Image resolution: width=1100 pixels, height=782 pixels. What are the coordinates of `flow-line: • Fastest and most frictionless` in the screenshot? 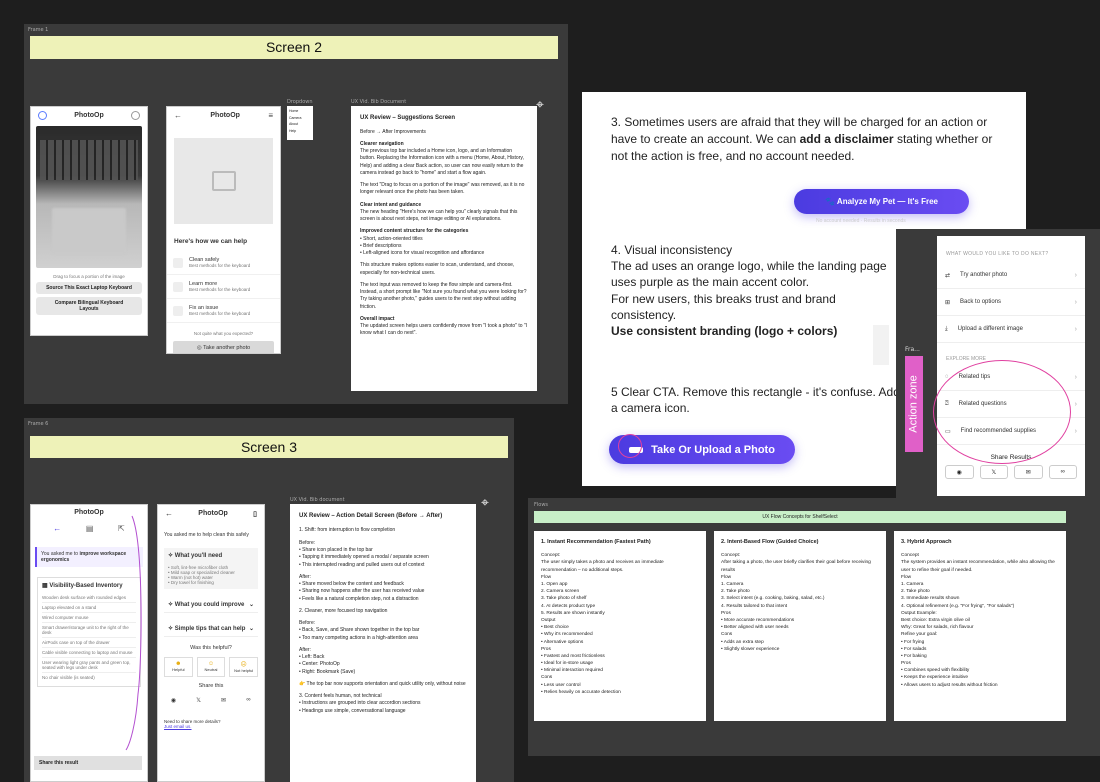 It's located at (573, 656).